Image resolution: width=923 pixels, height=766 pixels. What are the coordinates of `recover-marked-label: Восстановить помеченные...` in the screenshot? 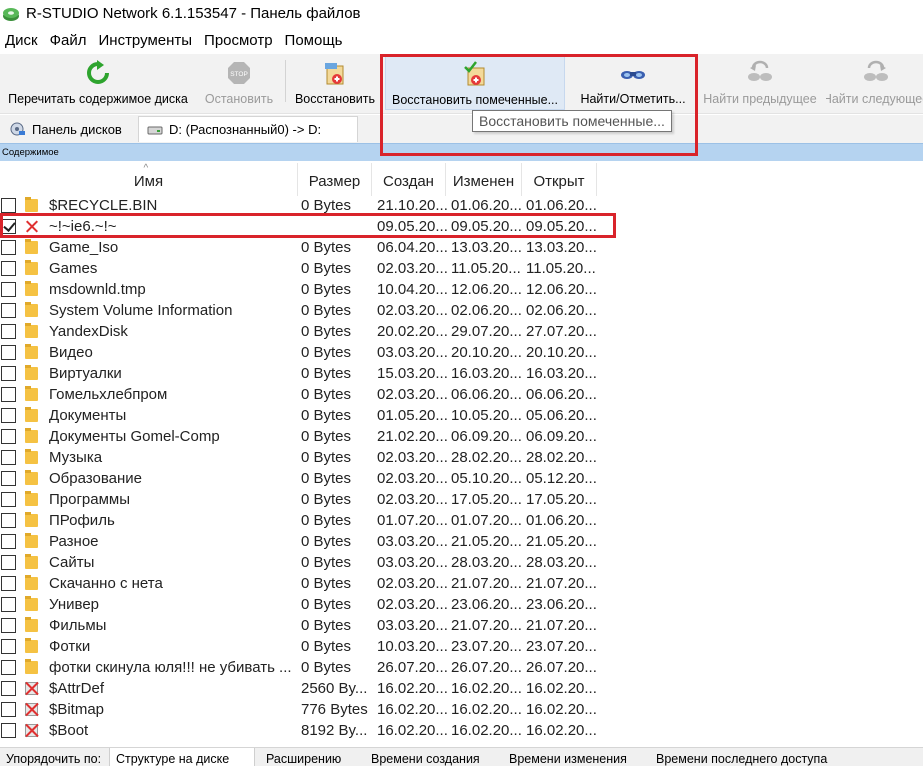 It's located at (475, 100).